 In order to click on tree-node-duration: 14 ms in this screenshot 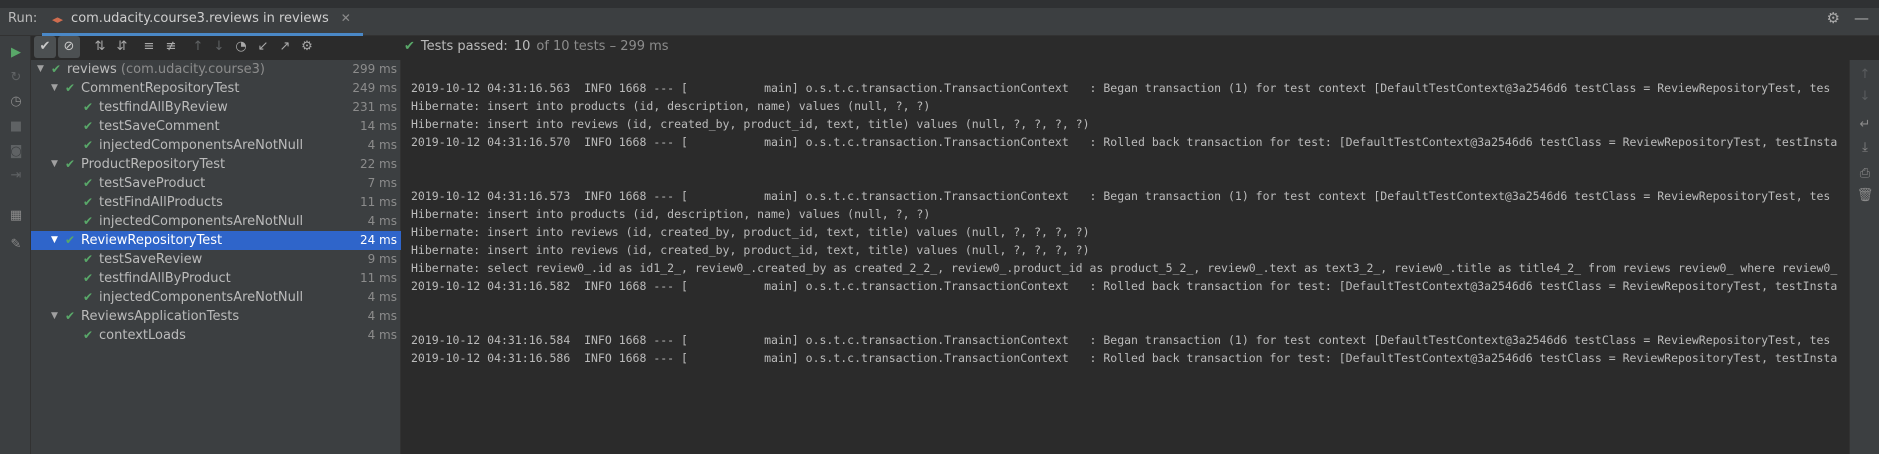, I will do `click(378, 126)`.